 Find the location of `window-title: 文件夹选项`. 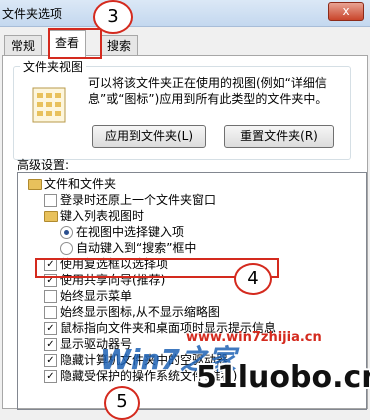

window-title: 文件夹选项 is located at coordinates (32, 14).